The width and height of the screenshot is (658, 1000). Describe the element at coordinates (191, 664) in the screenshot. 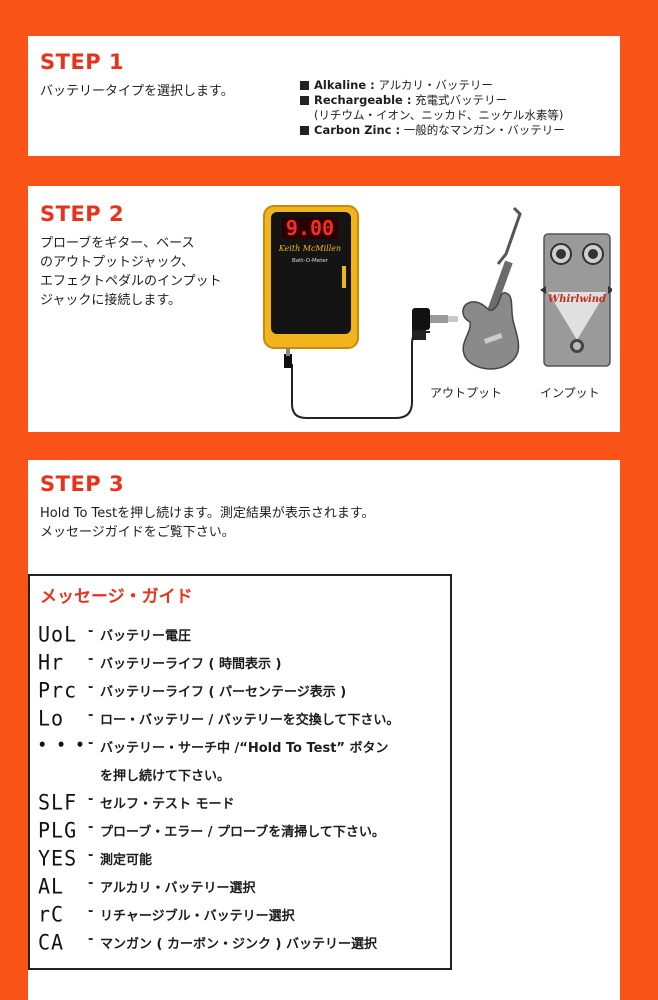

I see `guide-desc: バッテリーライフ ( 時間表示 )` at that location.